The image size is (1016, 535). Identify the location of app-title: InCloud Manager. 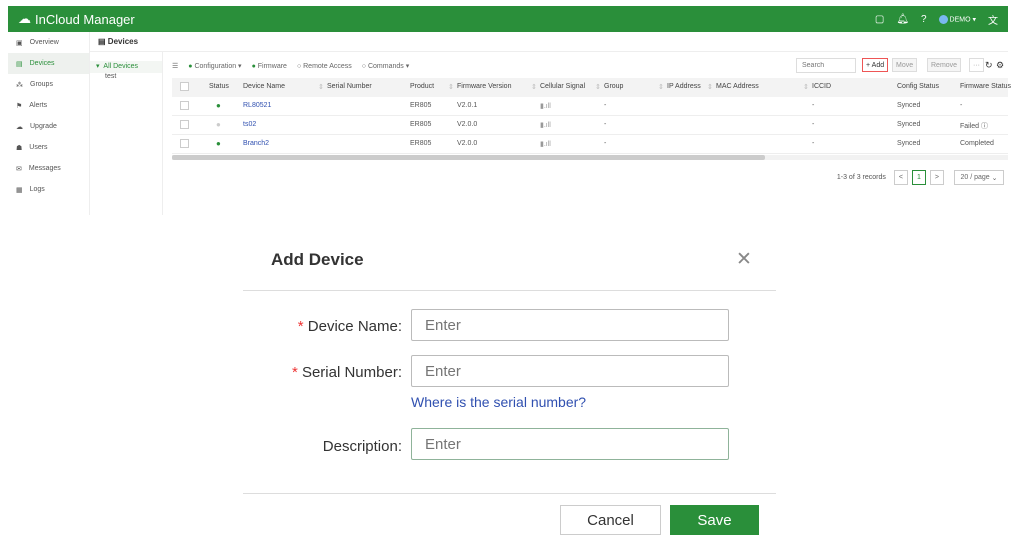
(85, 19).